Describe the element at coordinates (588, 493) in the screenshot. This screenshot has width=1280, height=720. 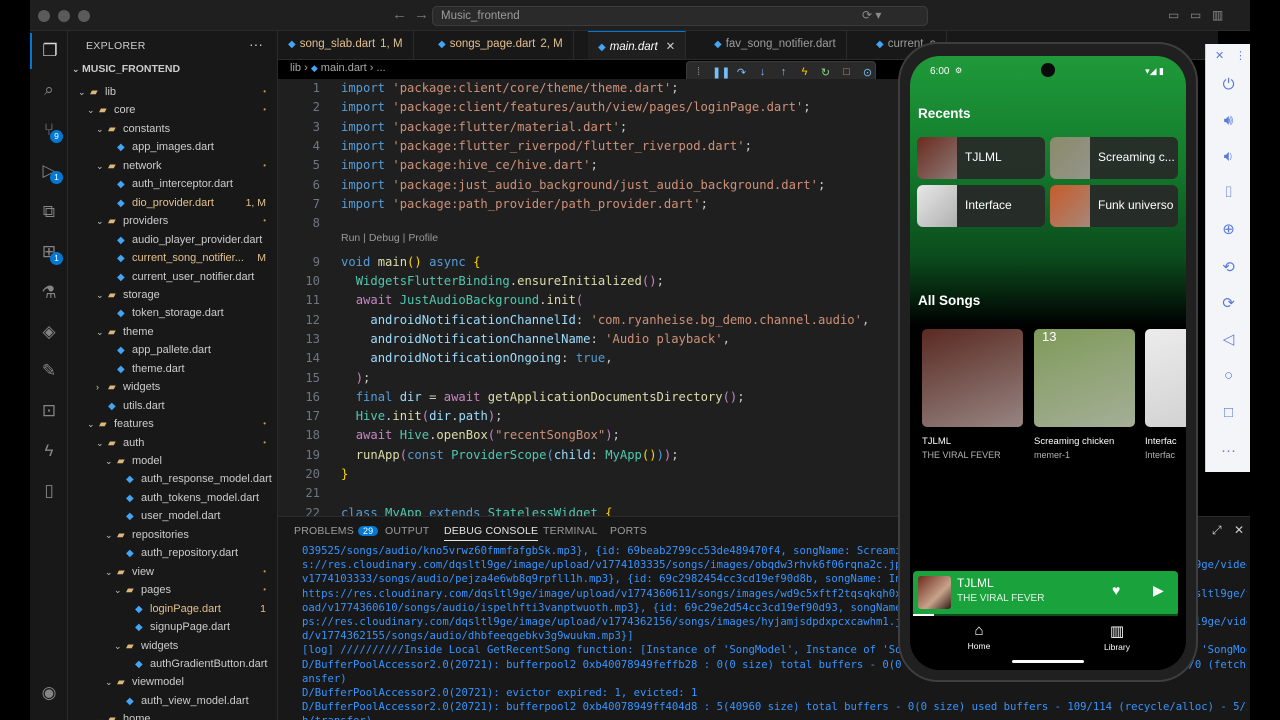
I see `code-line: 21` at that location.